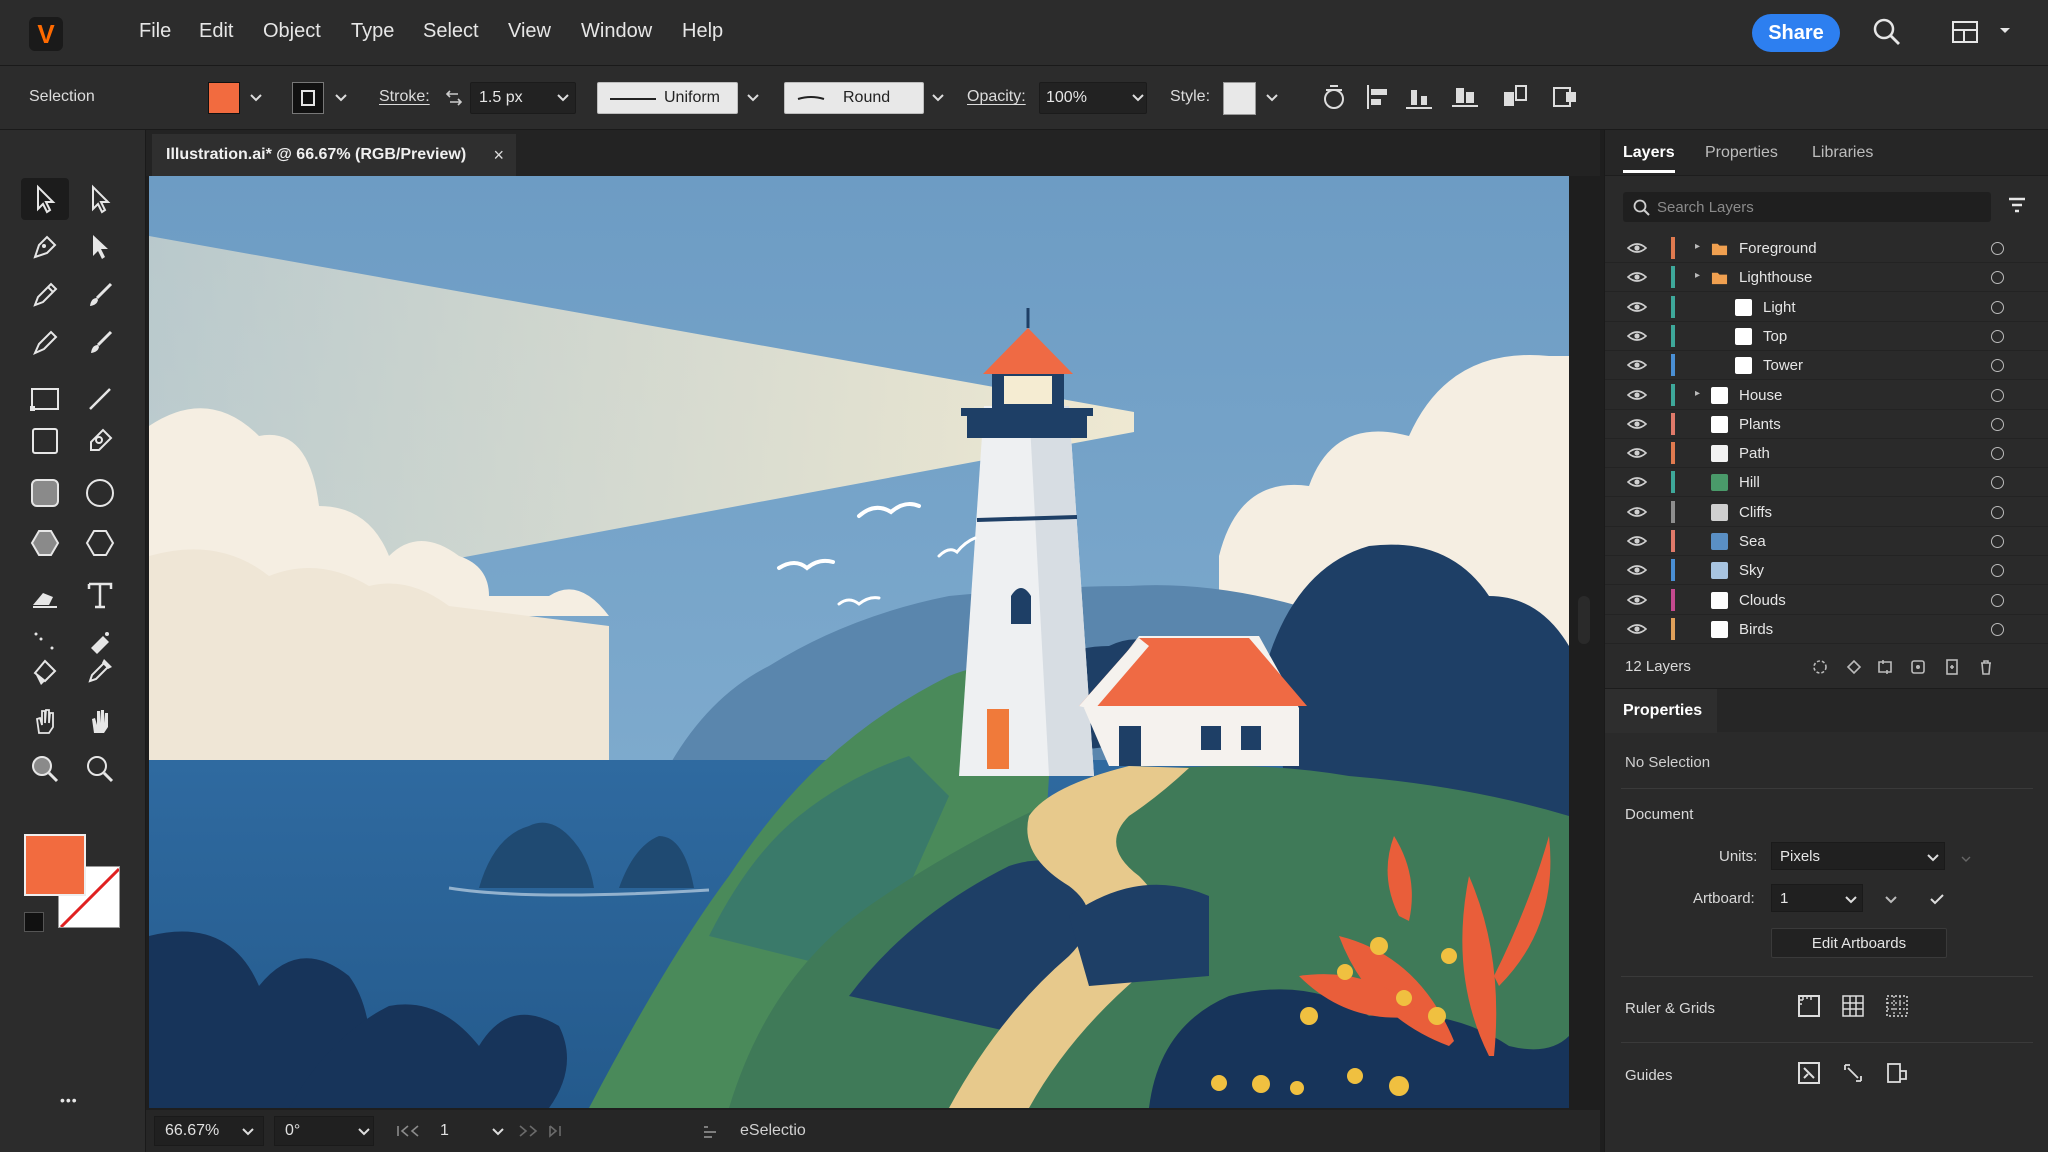  Describe the element at coordinates (1891, 900) in the screenshot. I see `artboard-options-icon` at that location.